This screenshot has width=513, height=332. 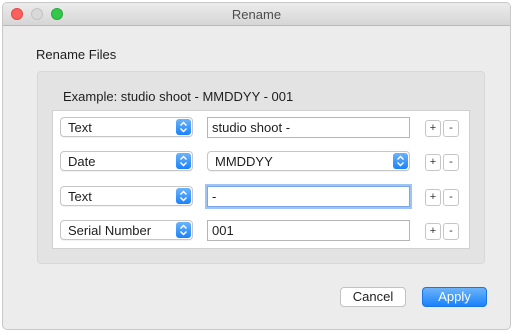 What do you see at coordinates (433, 162) in the screenshot?
I see `row2-add-button: +` at bounding box center [433, 162].